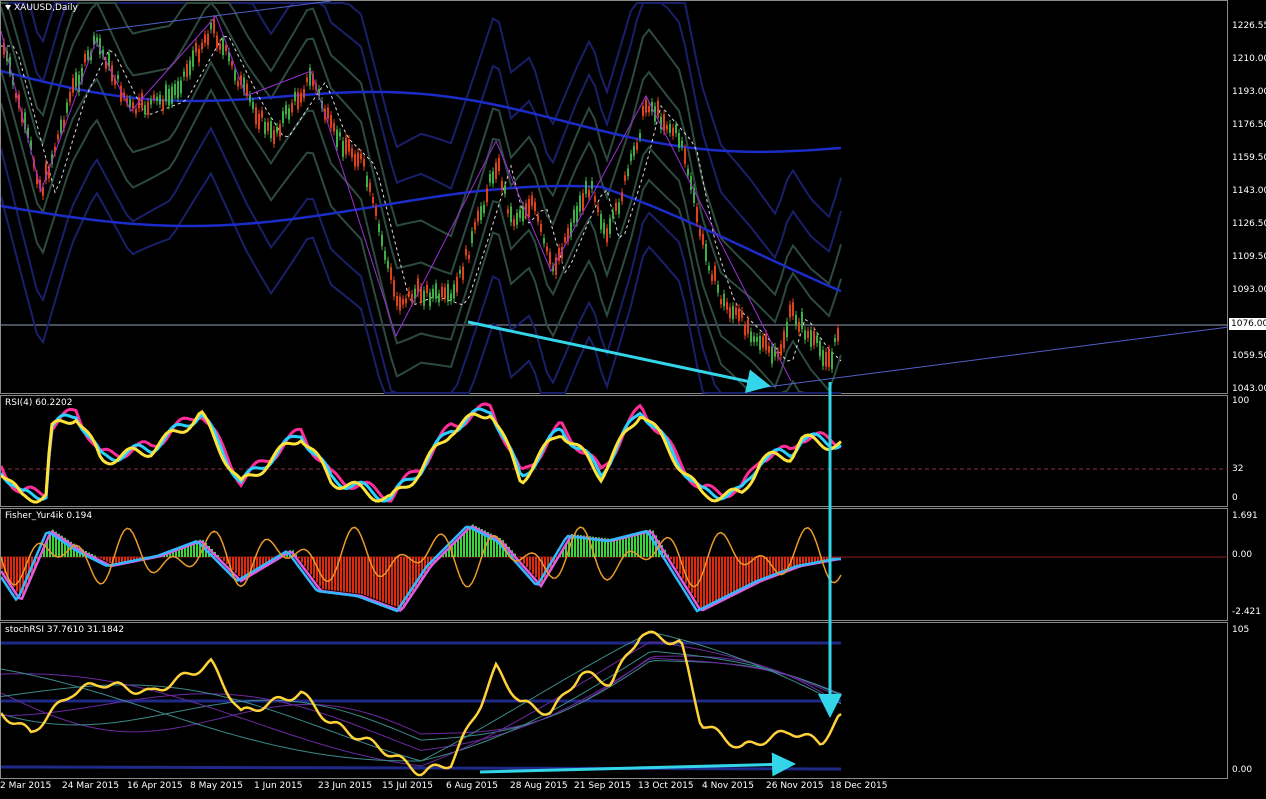 The width and height of the screenshot is (1266, 799). I want to click on date-tick: 16 Apr 2015, so click(155, 786).